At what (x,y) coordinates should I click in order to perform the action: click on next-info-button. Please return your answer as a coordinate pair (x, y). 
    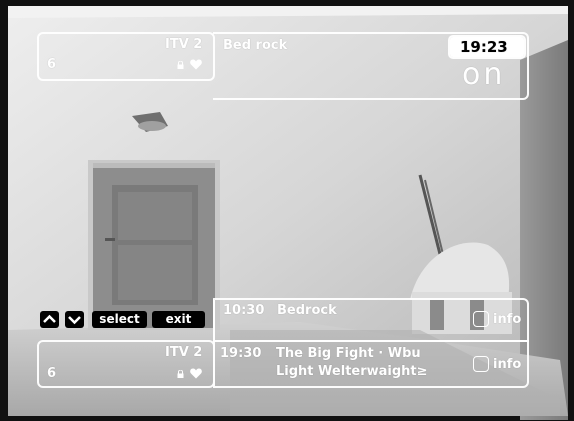
    Looking at the image, I should click on (481, 364).